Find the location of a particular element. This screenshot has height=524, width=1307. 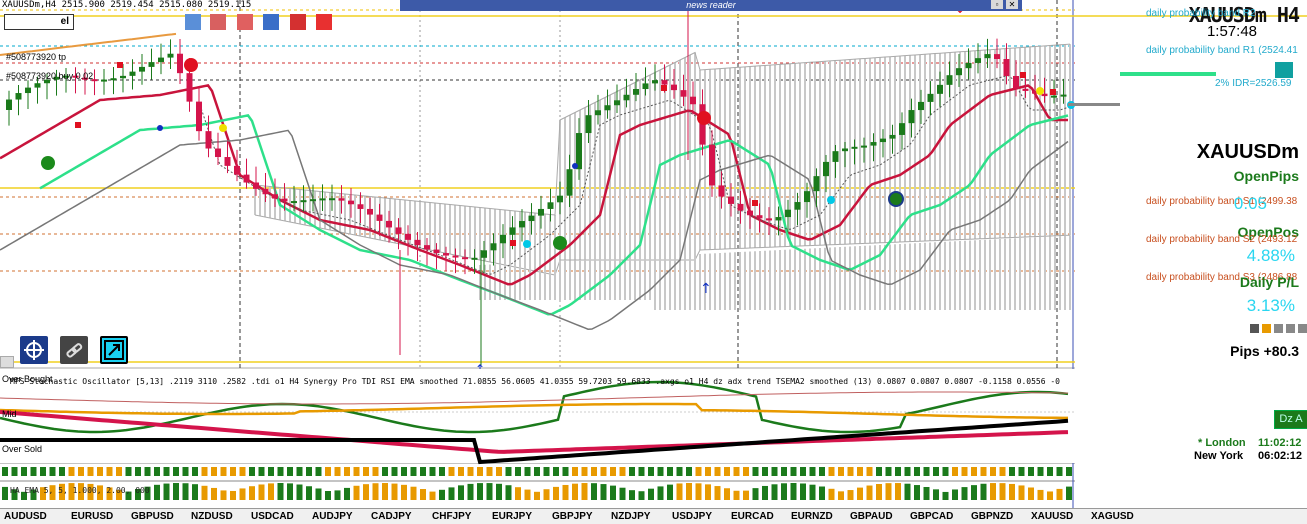

crosshair-button is located at coordinates (34, 350).